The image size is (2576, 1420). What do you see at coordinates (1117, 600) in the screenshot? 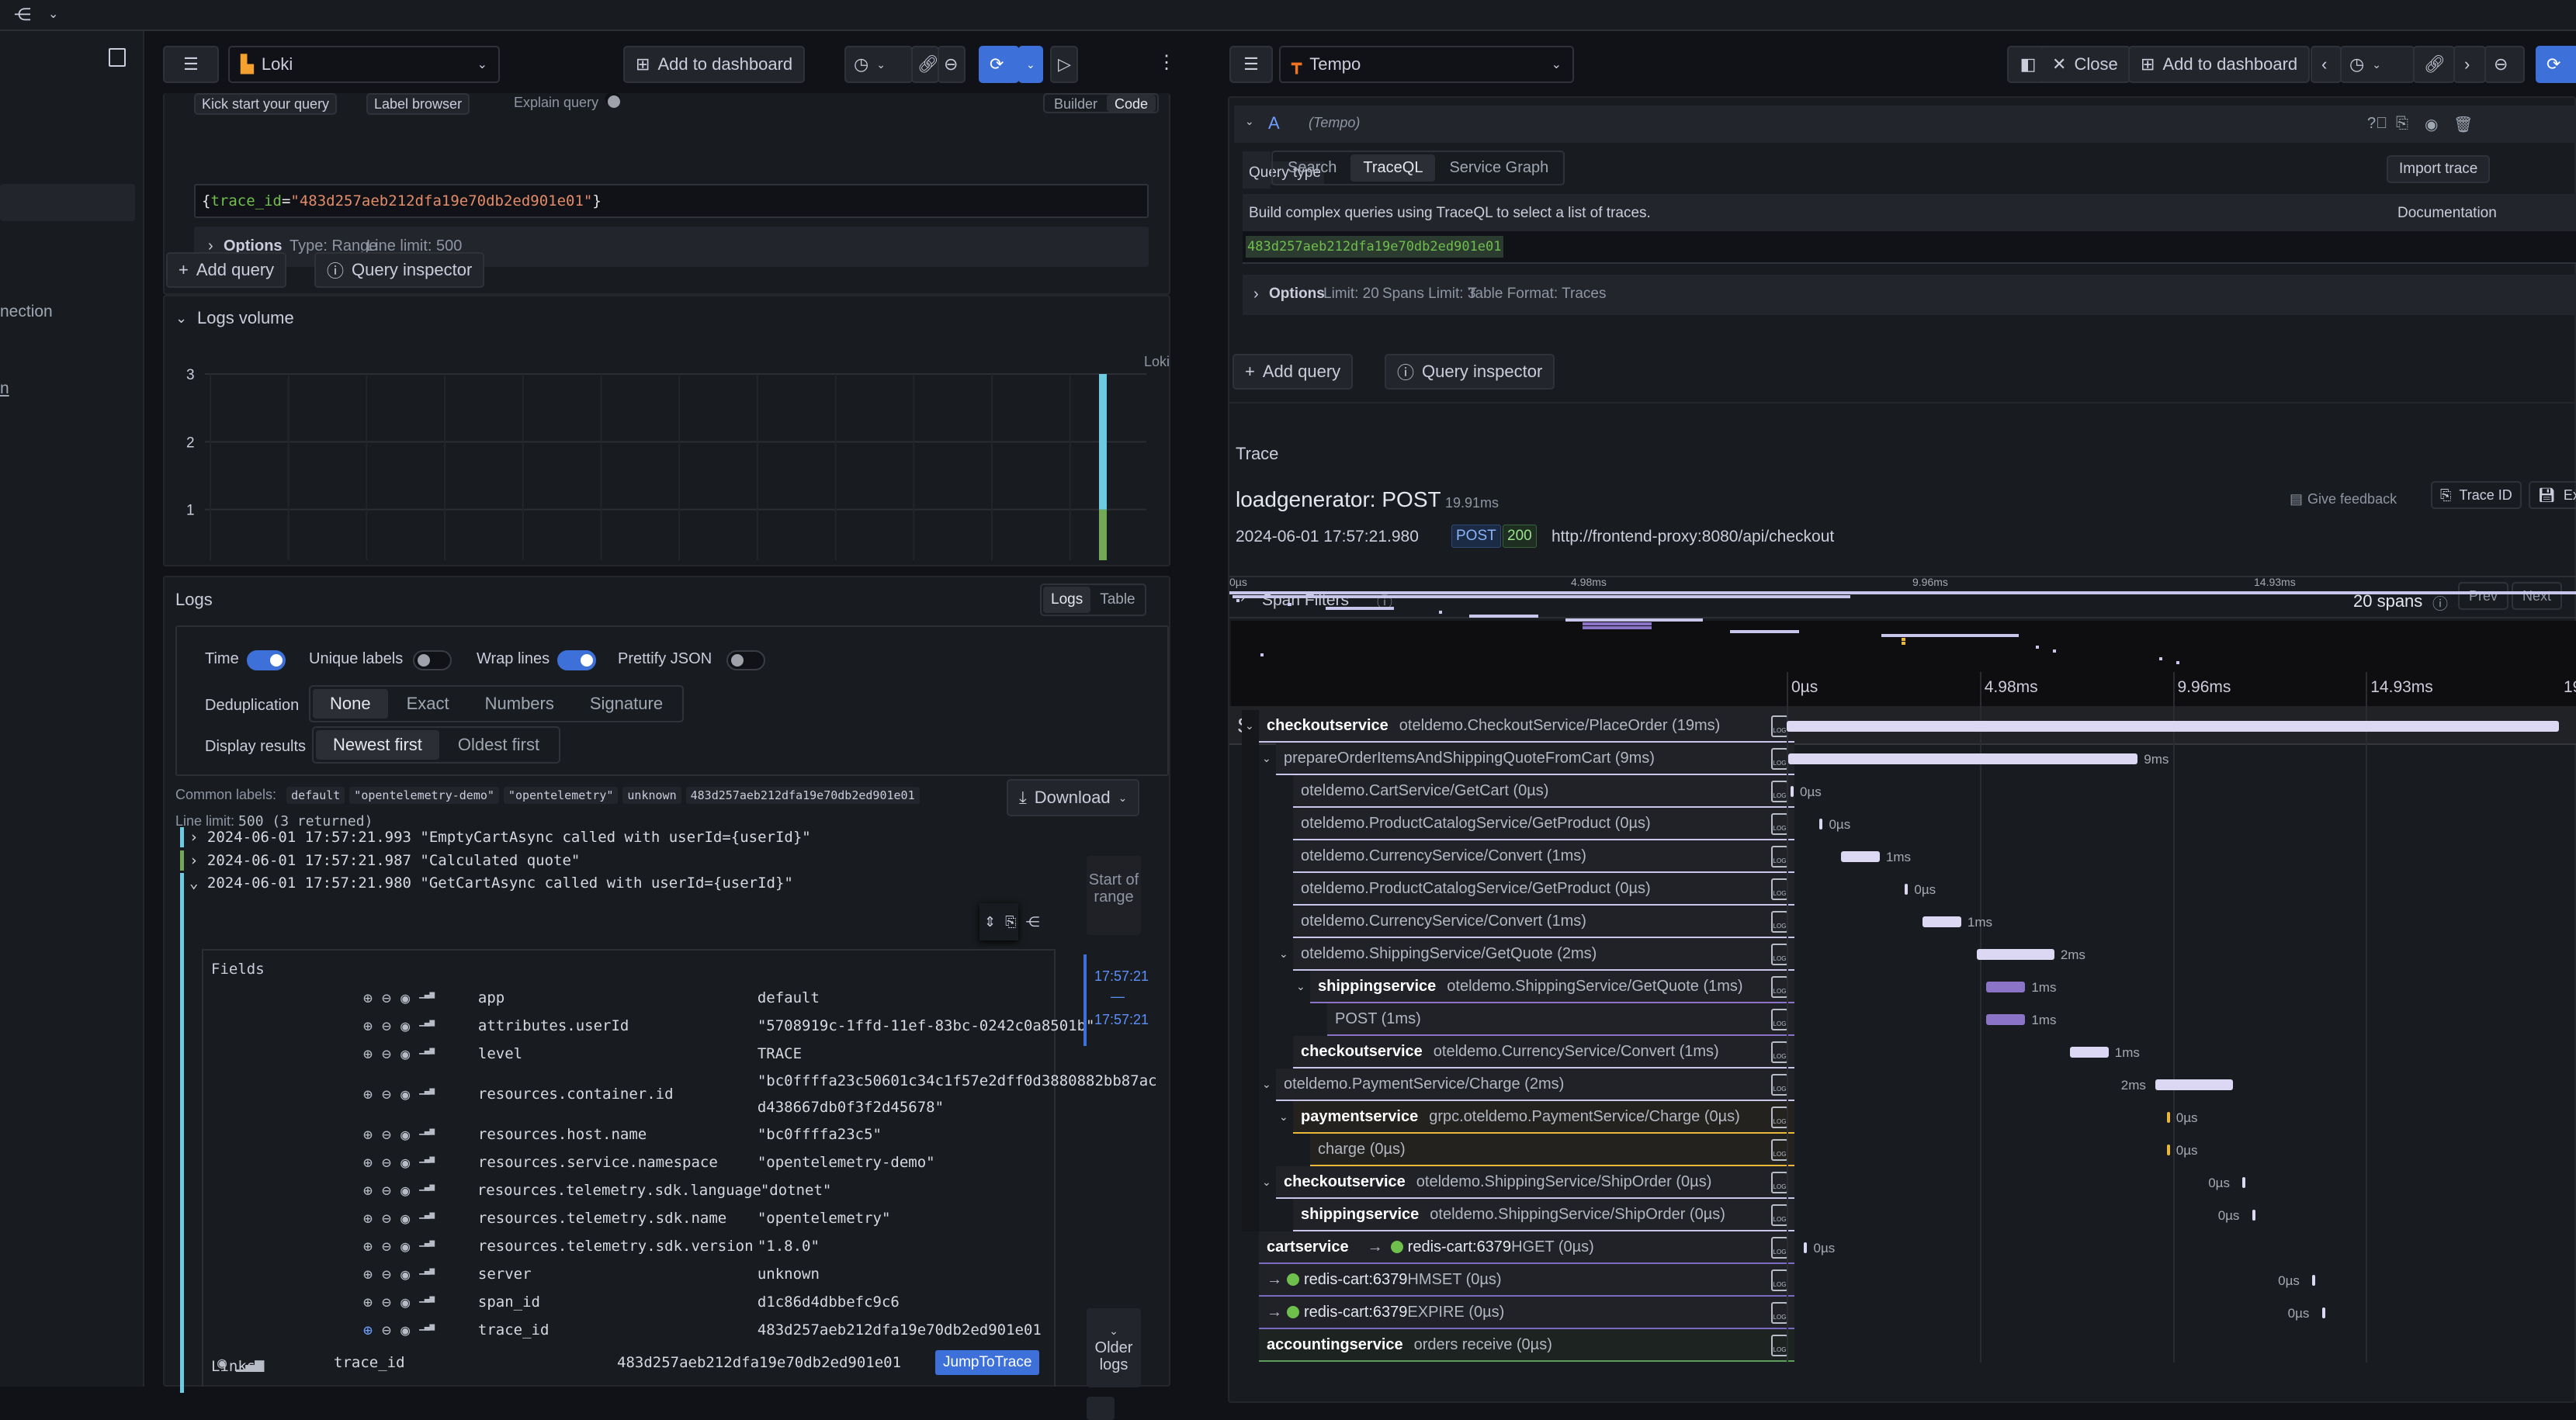
I see `view-table: Table` at bounding box center [1117, 600].